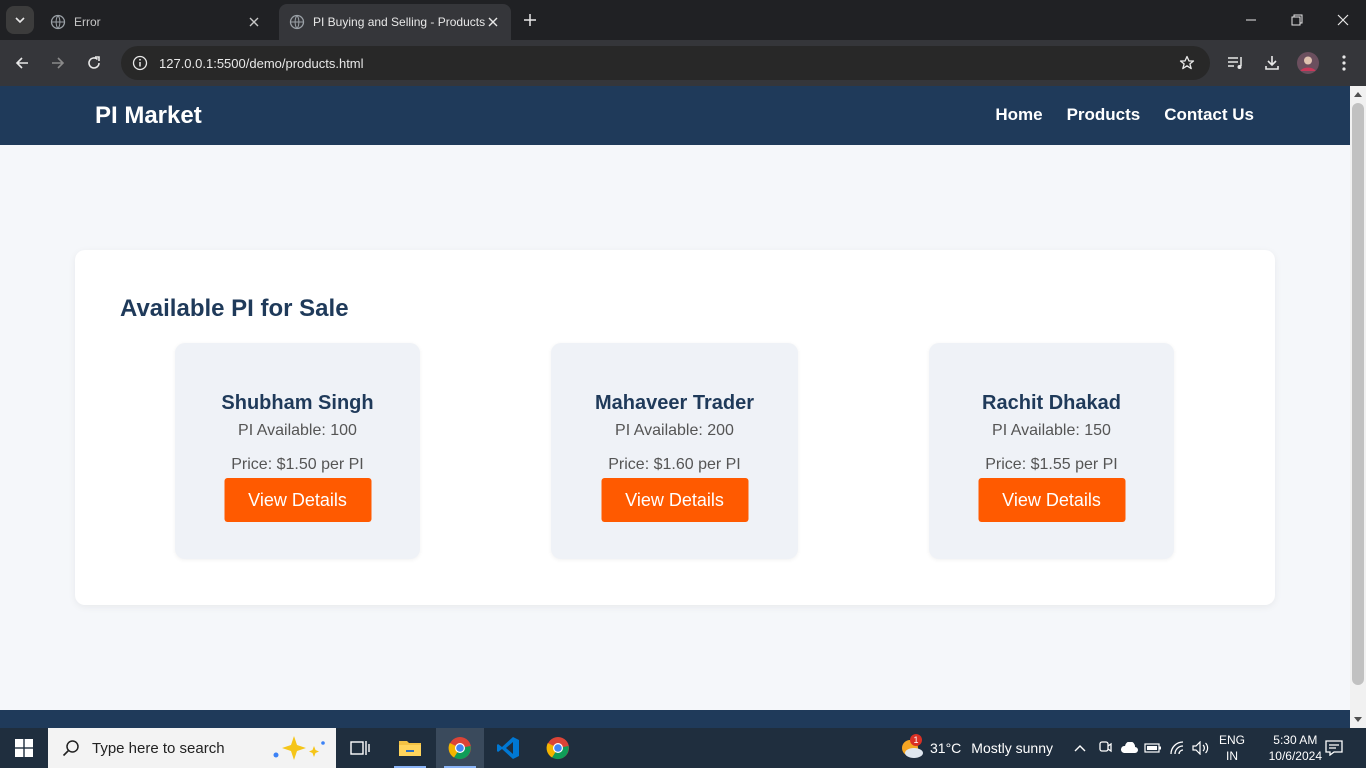 The width and height of the screenshot is (1366, 768). I want to click on tab-title: PI Buying and Selling - Products, so click(399, 22).